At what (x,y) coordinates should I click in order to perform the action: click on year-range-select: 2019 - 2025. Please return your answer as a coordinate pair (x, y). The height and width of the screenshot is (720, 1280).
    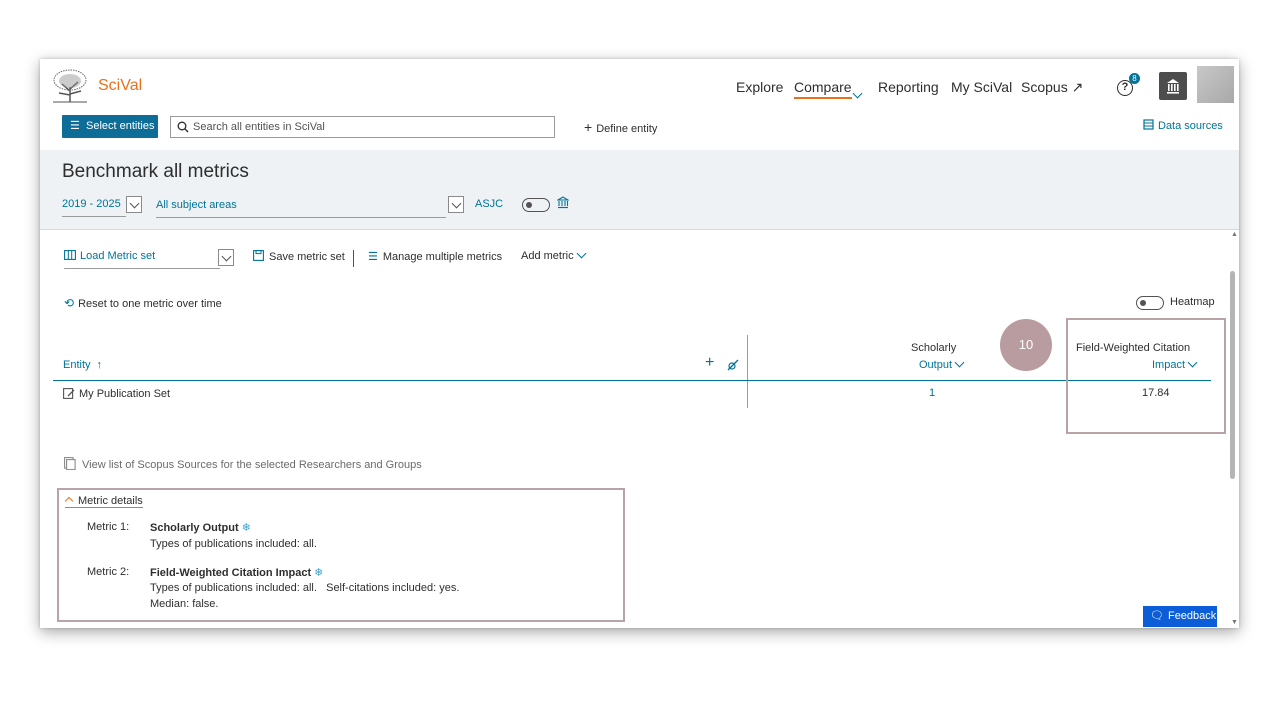
    Looking at the image, I should click on (94, 206).